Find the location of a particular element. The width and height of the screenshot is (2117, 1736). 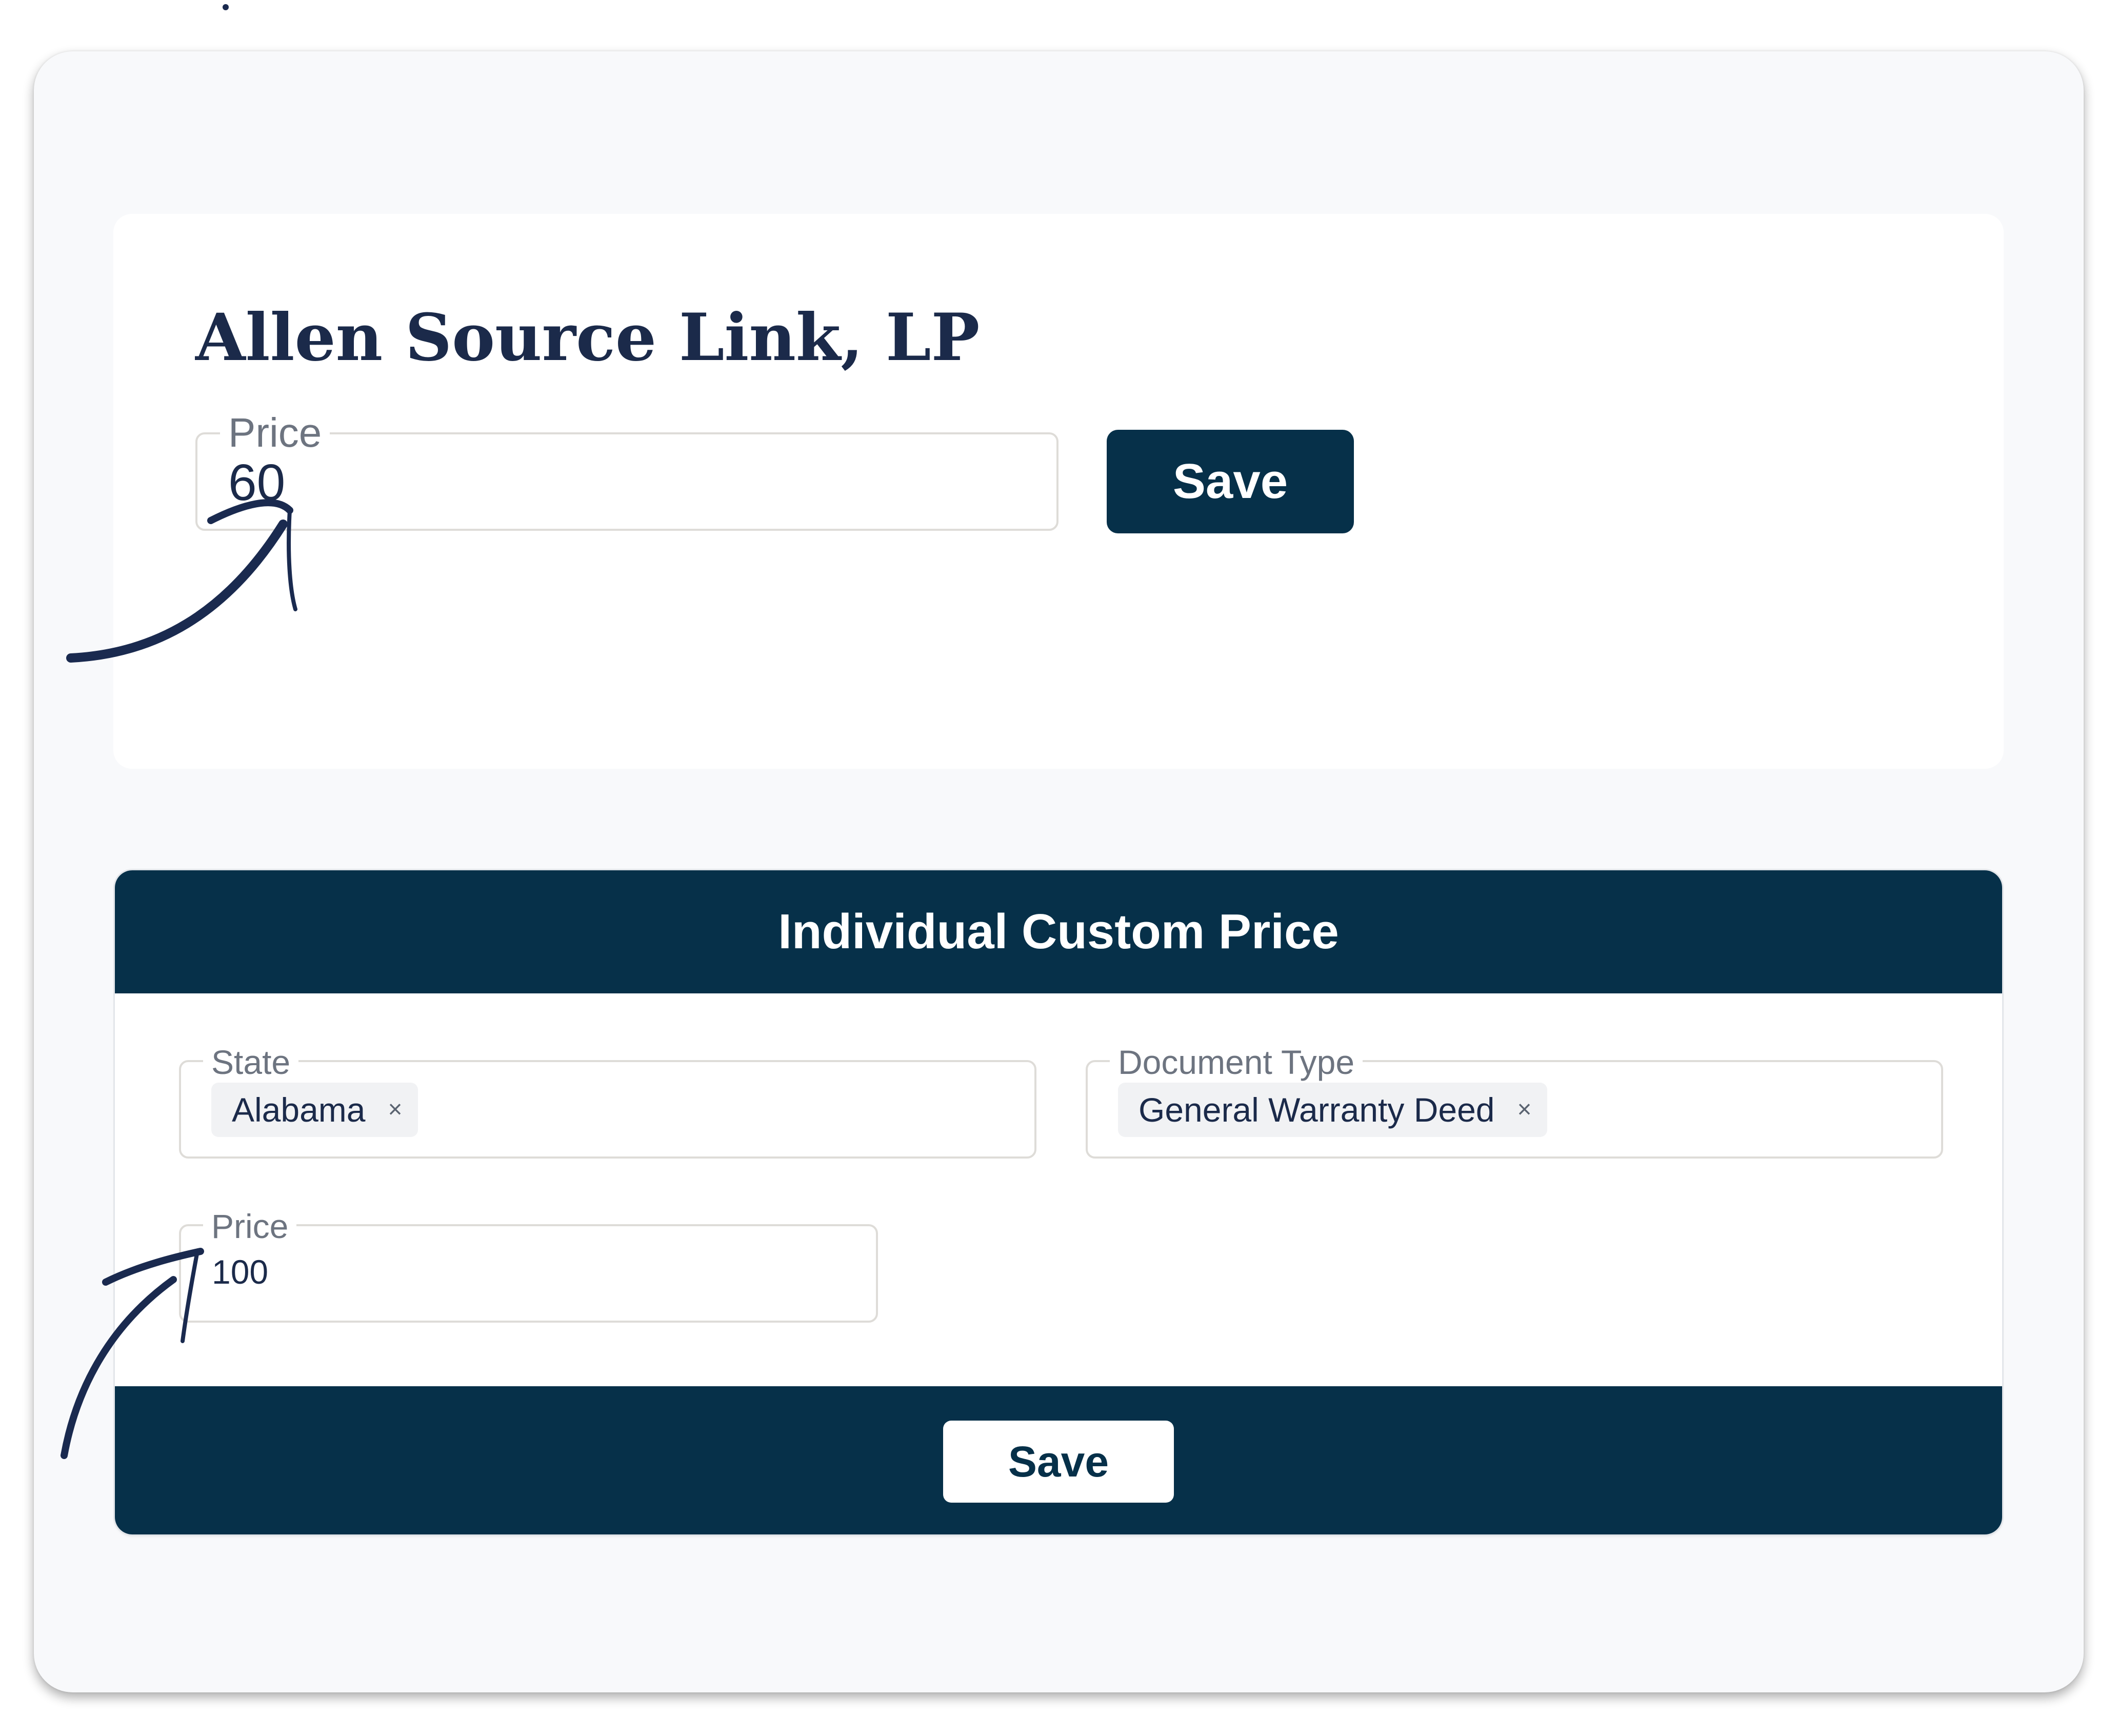

custom-price-header: Individual Custom Price is located at coordinates (1058, 932).